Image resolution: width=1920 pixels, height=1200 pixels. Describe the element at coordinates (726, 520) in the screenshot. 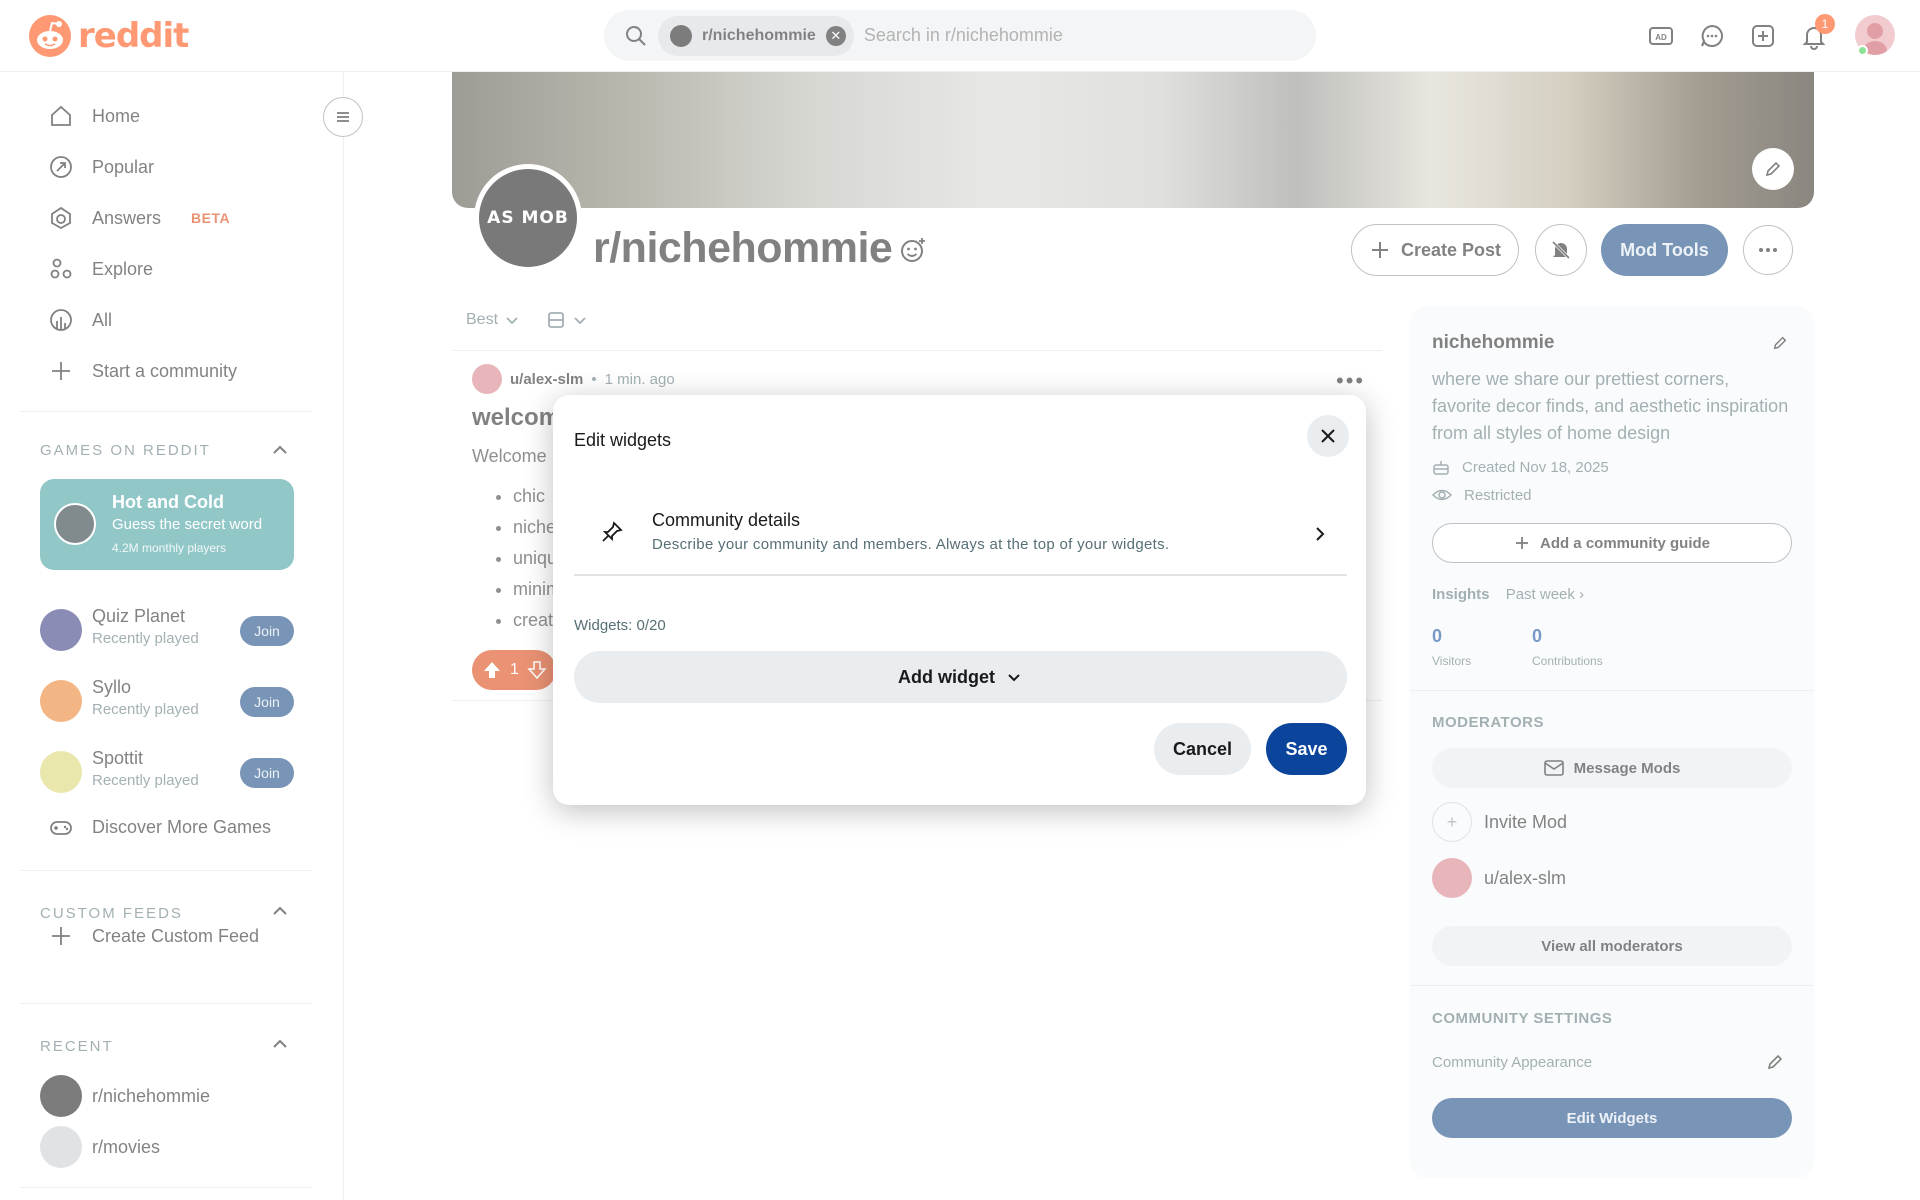

I see `community-details-title: Community details` at that location.